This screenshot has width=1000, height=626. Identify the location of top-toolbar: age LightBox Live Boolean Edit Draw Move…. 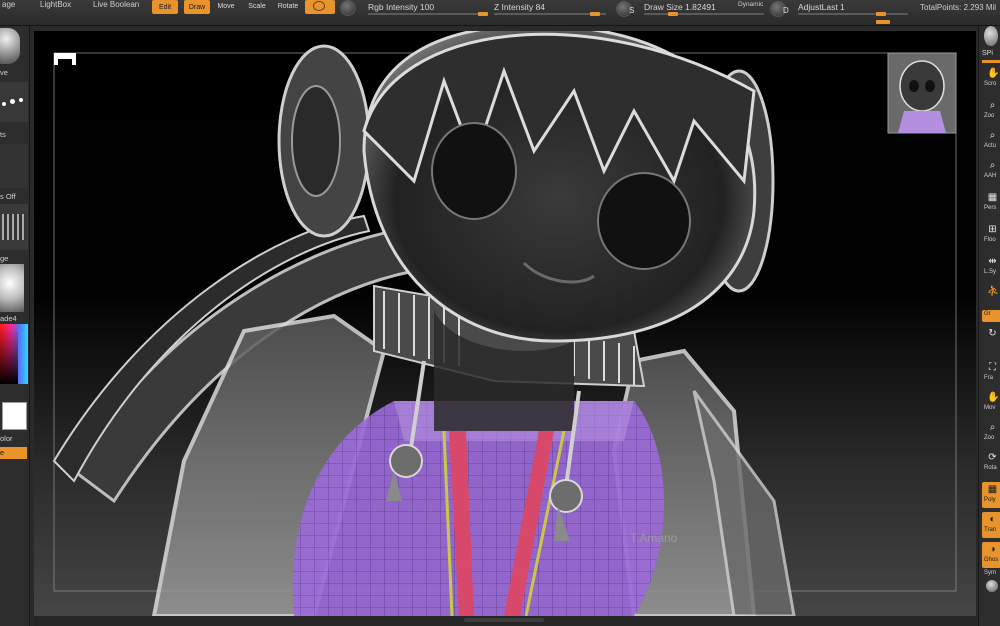
(500, 13).